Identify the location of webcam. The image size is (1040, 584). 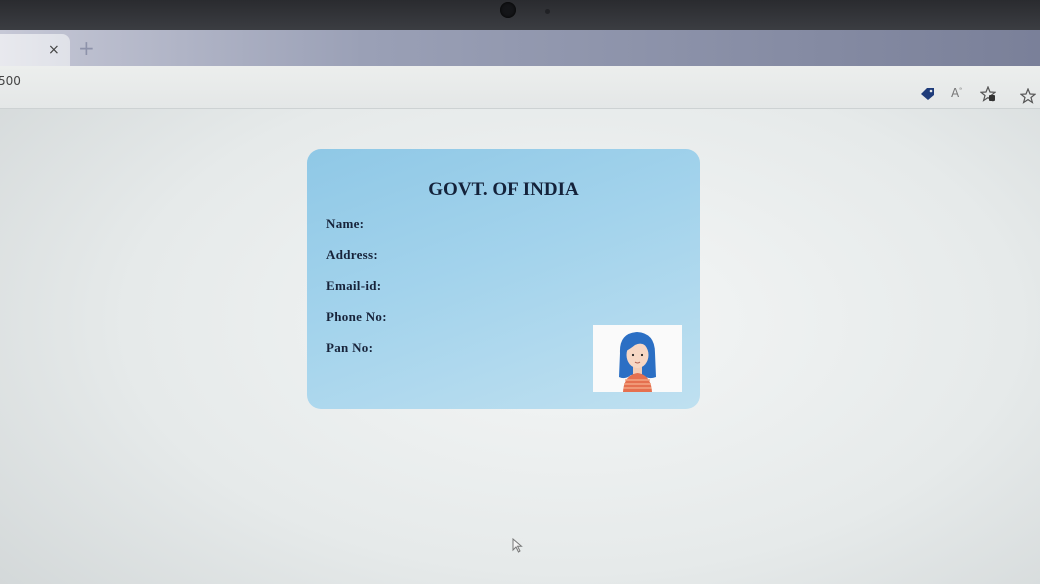
(508, 10).